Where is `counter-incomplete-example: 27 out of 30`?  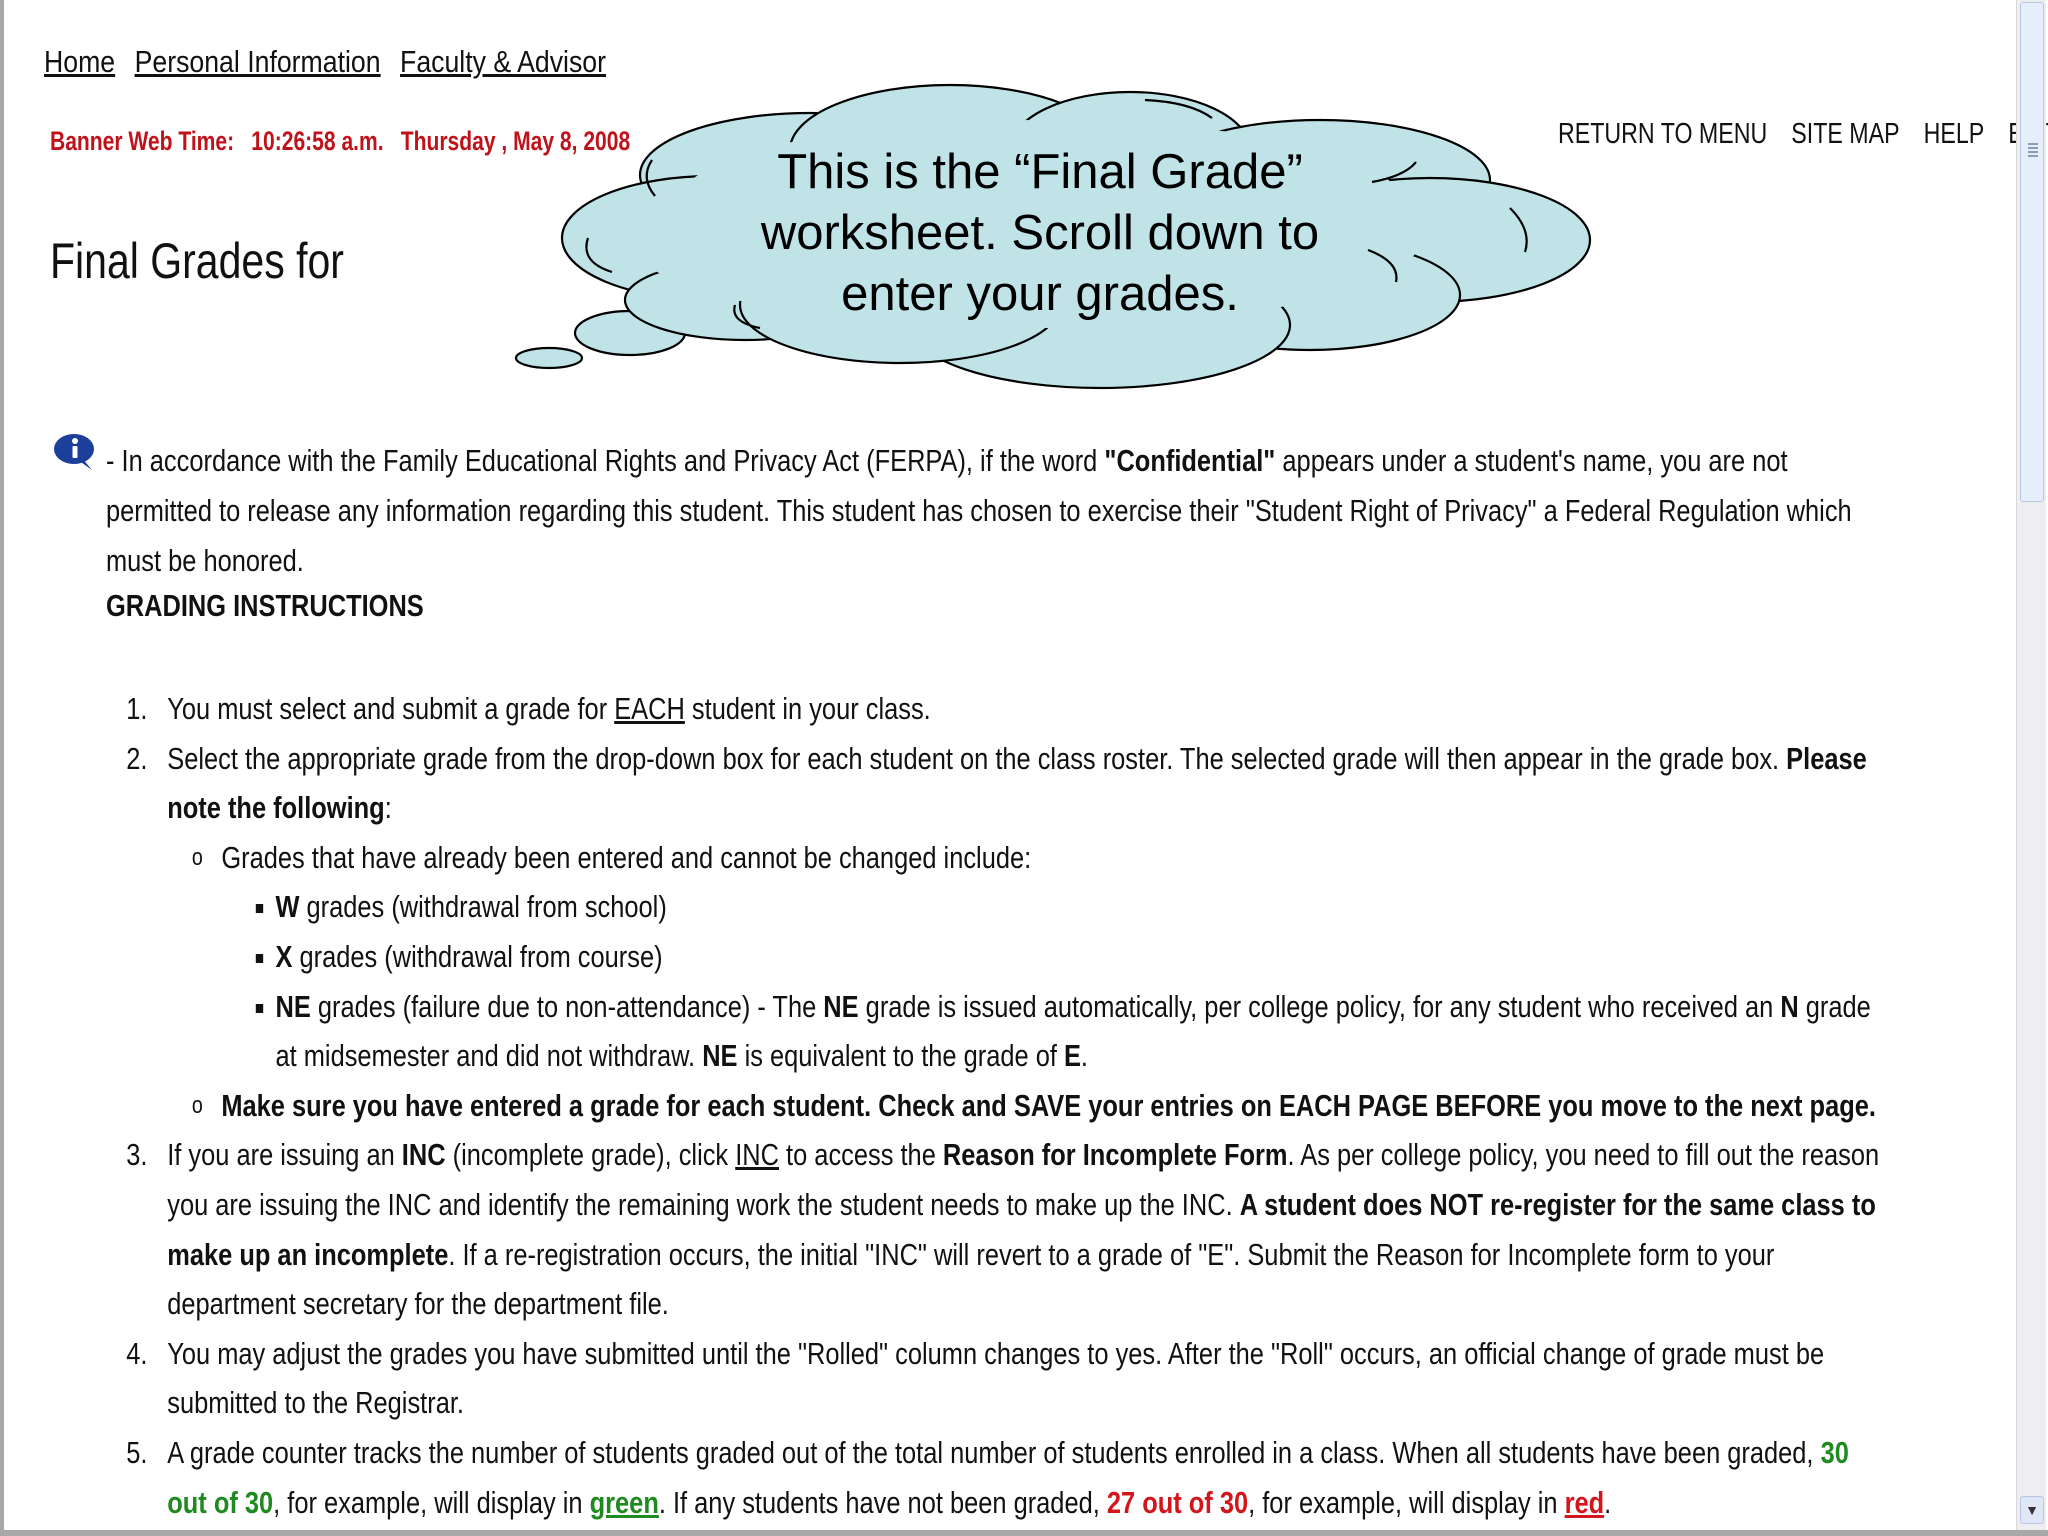 counter-incomplete-example: 27 out of 30 is located at coordinates (1177, 1502).